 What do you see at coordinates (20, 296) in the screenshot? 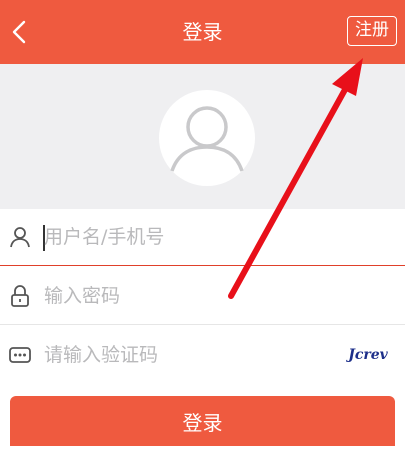
I see `lock-icon` at bounding box center [20, 296].